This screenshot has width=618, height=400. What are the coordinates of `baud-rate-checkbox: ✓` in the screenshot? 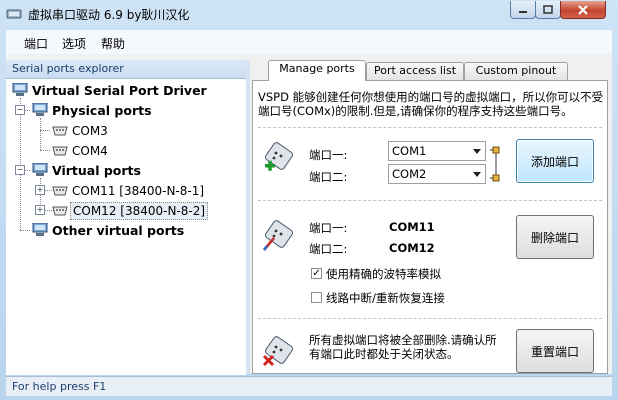 It's located at (316, 273).